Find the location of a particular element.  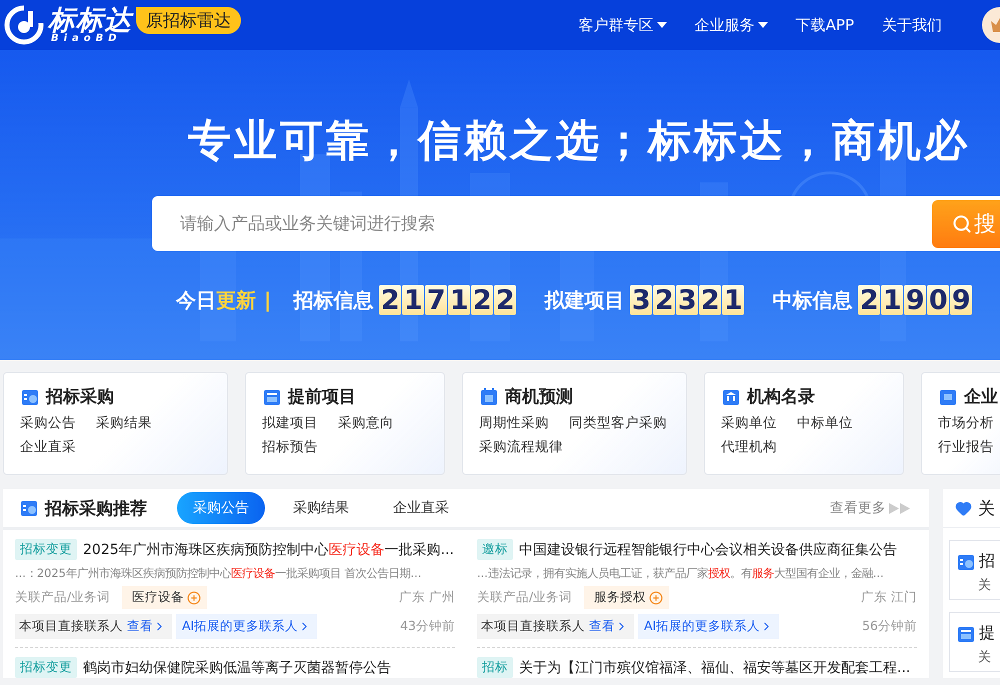

logo-icon is located at coordinates (24, 25).